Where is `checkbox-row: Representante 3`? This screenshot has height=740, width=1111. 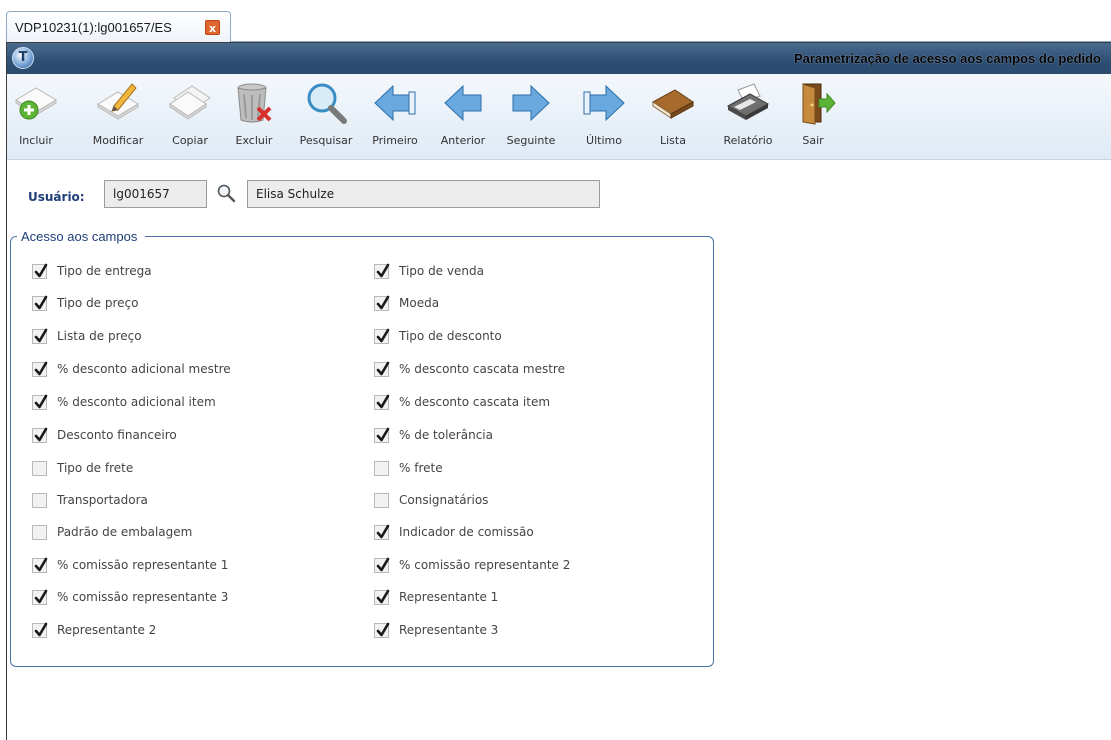
checkbox-row: Representante 3 is located at coordinates (436, 630).